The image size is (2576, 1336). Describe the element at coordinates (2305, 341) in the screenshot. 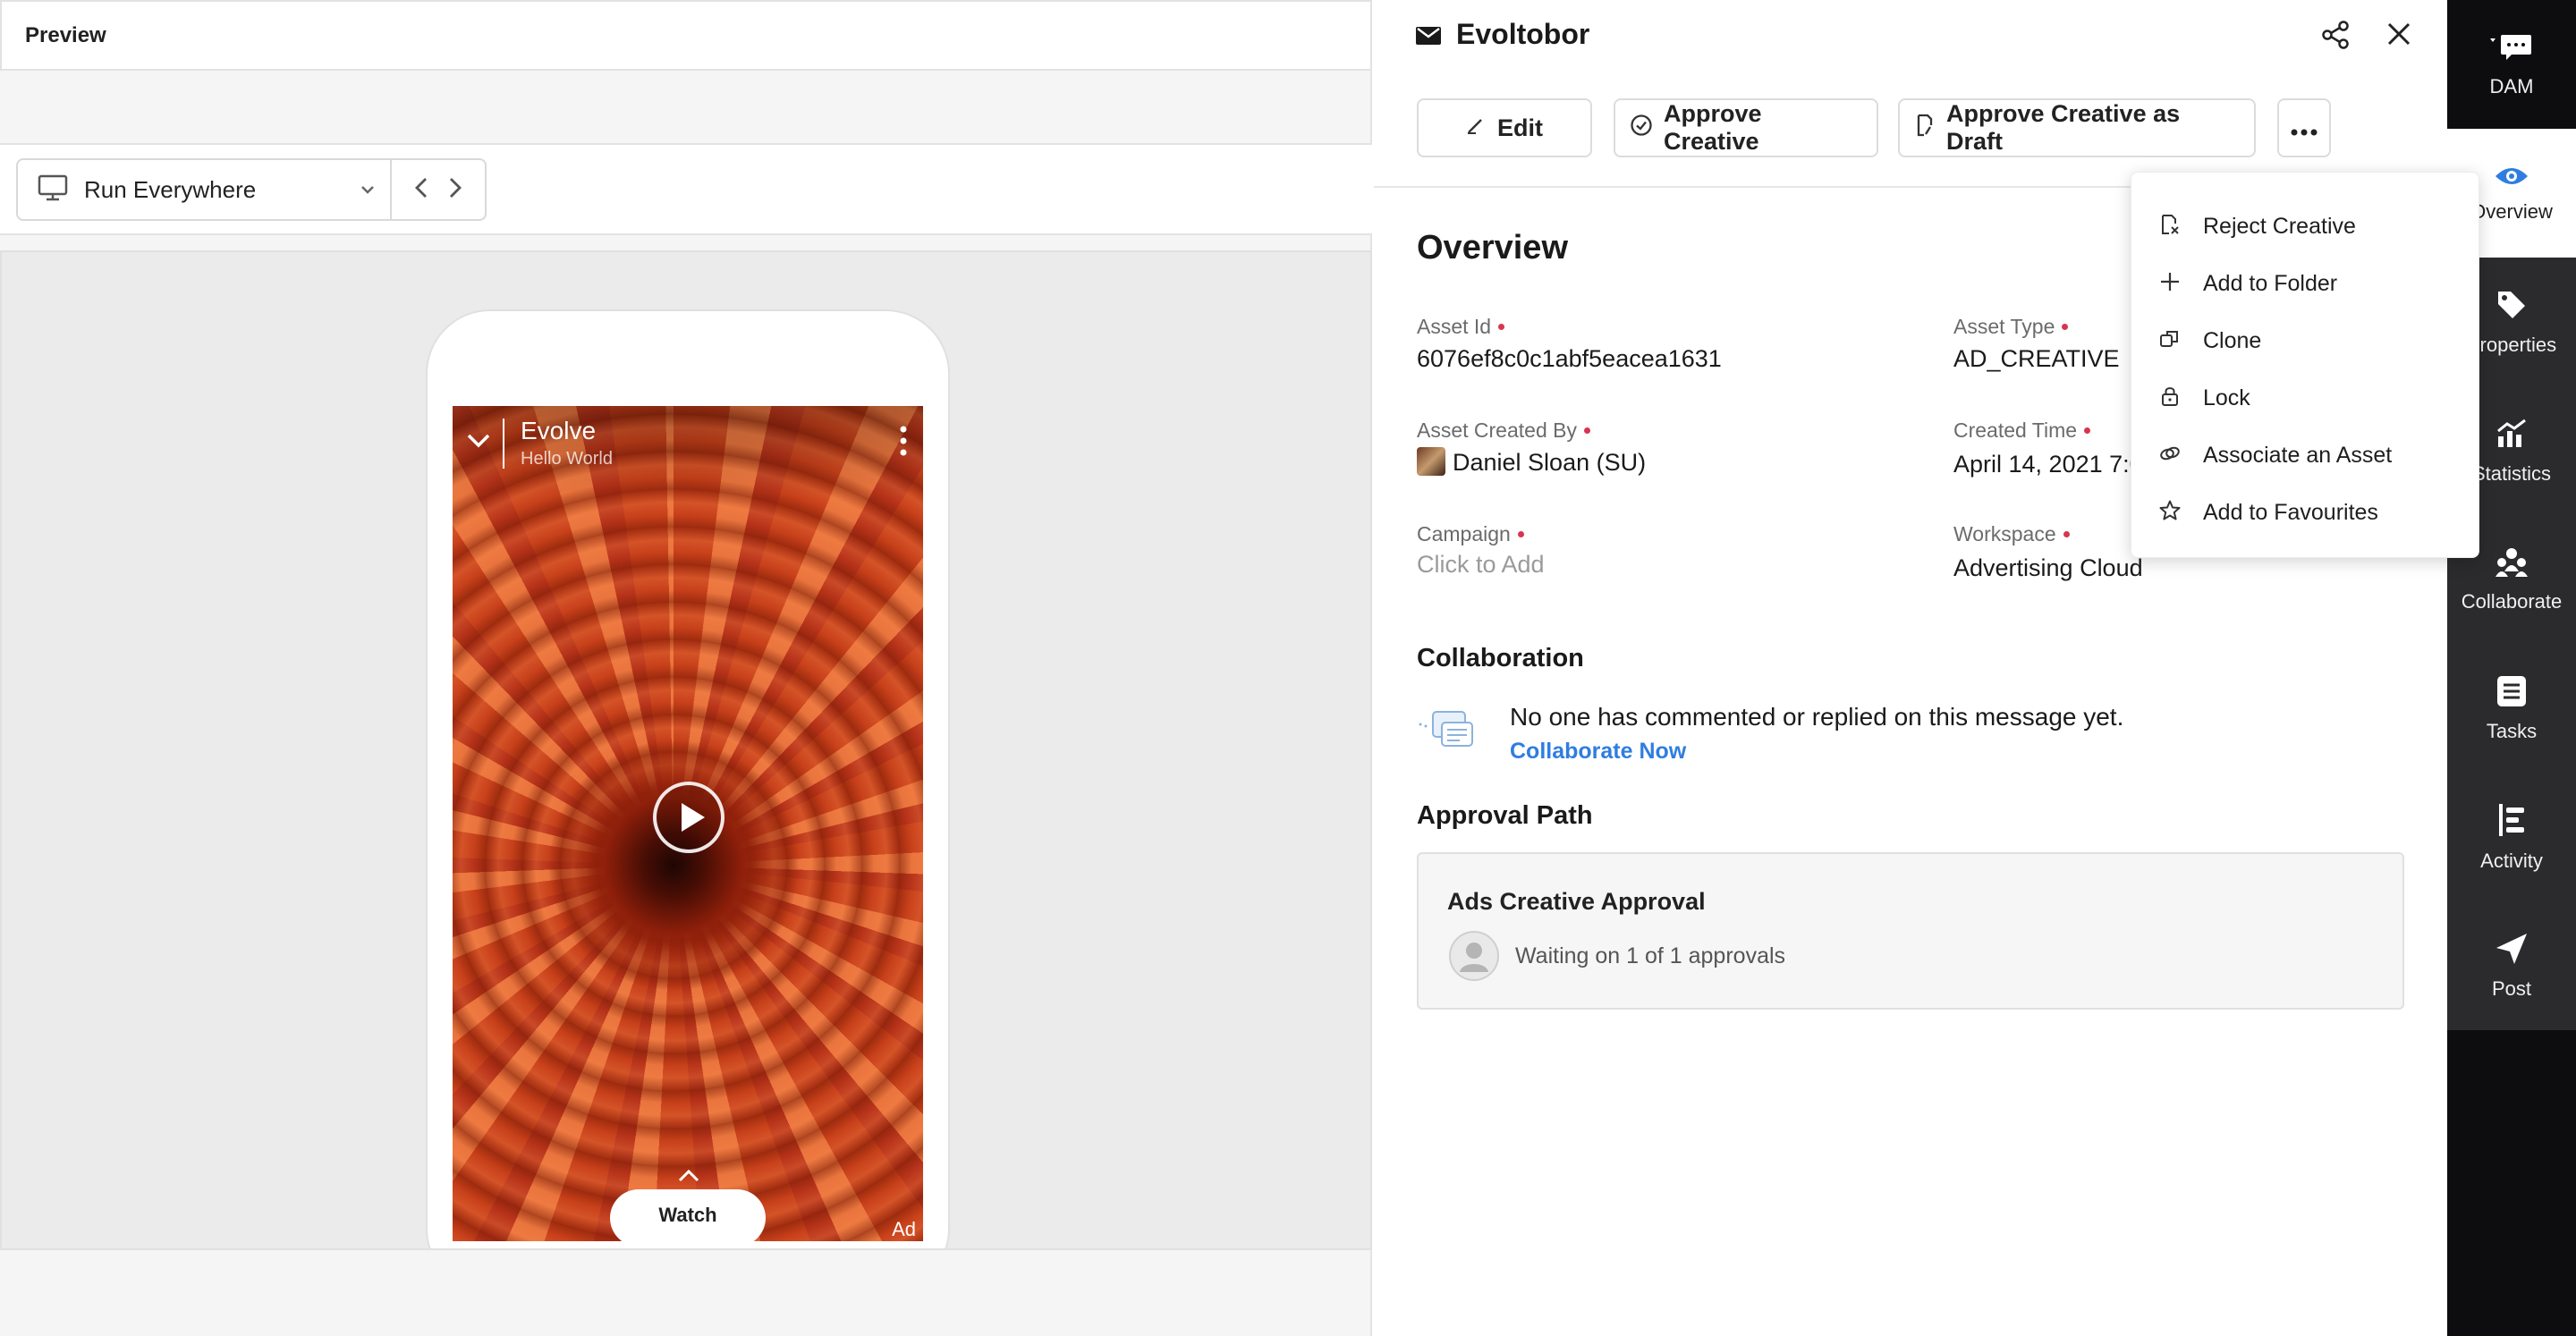

I see `menu-item-clone: Clone` at that location.